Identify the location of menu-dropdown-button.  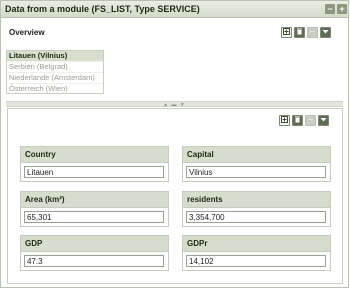
(325, 32).